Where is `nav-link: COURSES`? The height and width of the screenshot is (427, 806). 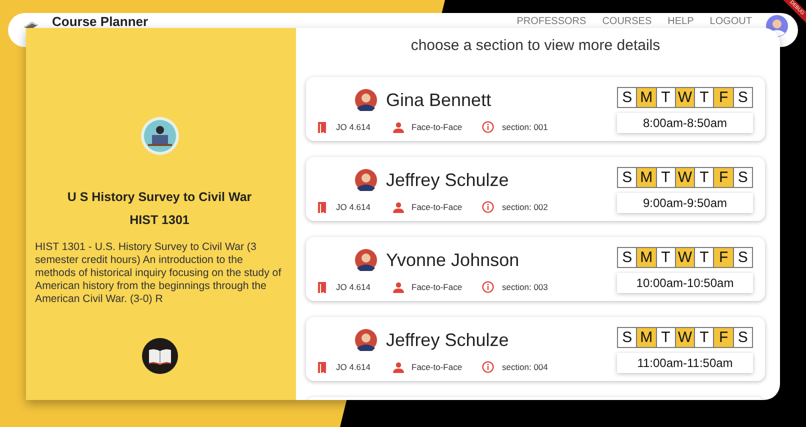
nav-link: COURSES is located at coordinates (627, 21).